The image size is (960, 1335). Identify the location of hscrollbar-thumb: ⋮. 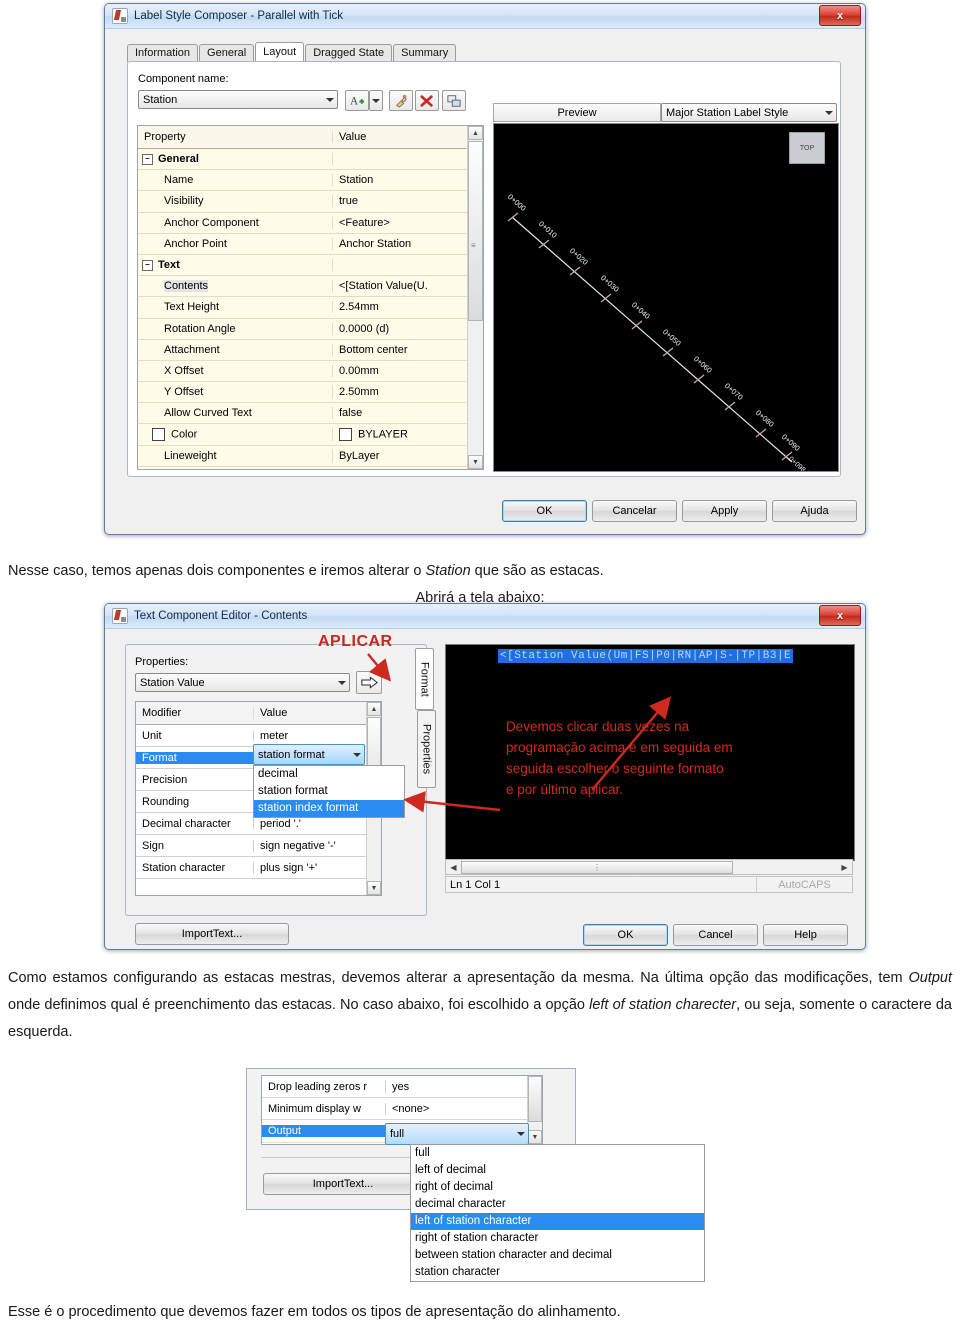
(597, 867).